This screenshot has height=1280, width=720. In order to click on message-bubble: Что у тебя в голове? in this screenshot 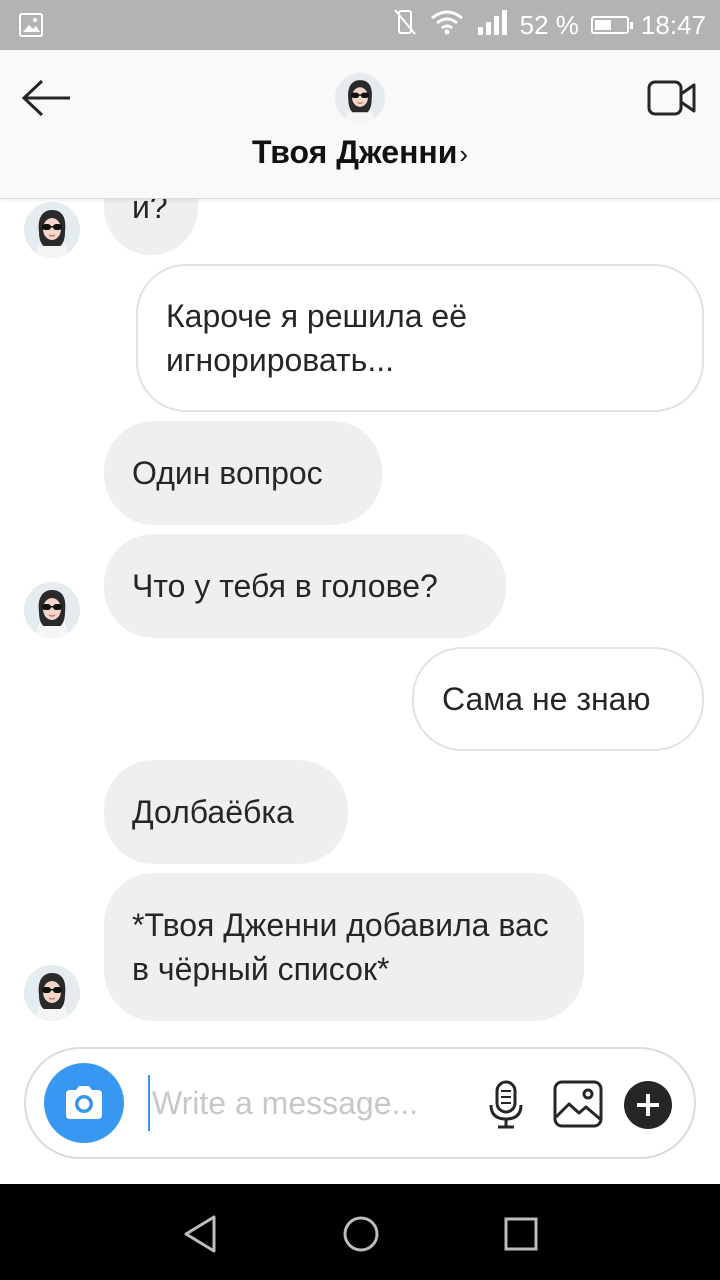, I will do `click(305, 586)`.